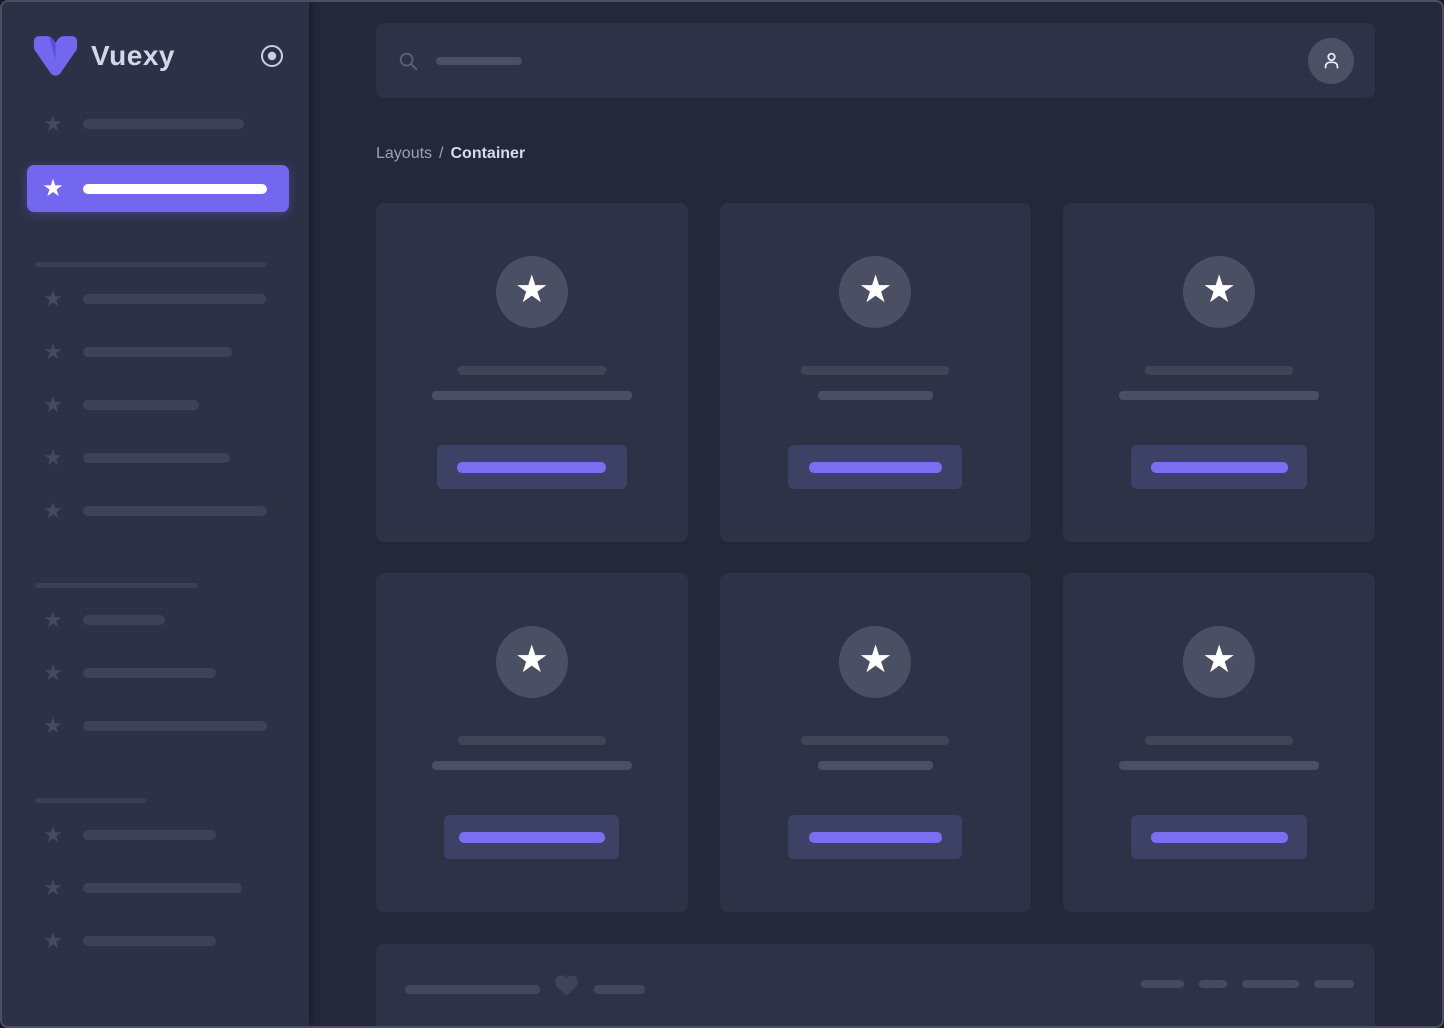  What do you see at coordinates (408, 61) in the screenshot?
I see `search-icon` at bounding box center [408, 61].